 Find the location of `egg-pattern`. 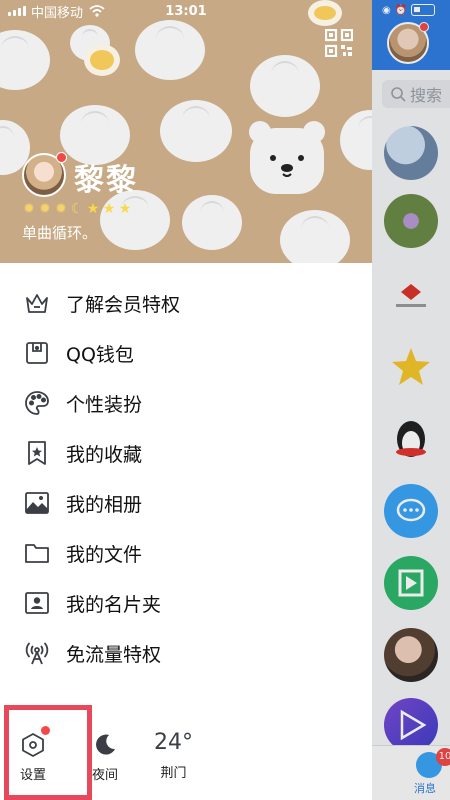

egg-pattern is located at coordinates (102, 60).